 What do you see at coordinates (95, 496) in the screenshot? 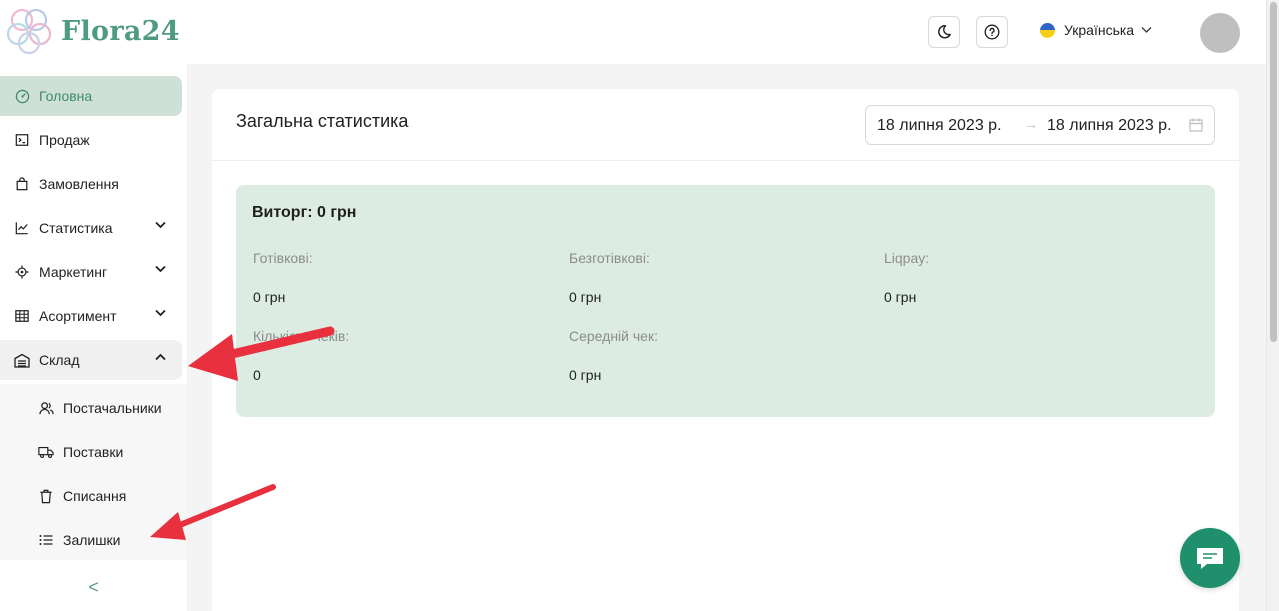
I see `sidebar-subitem-label: Списання` at bounding box center [95, 496].